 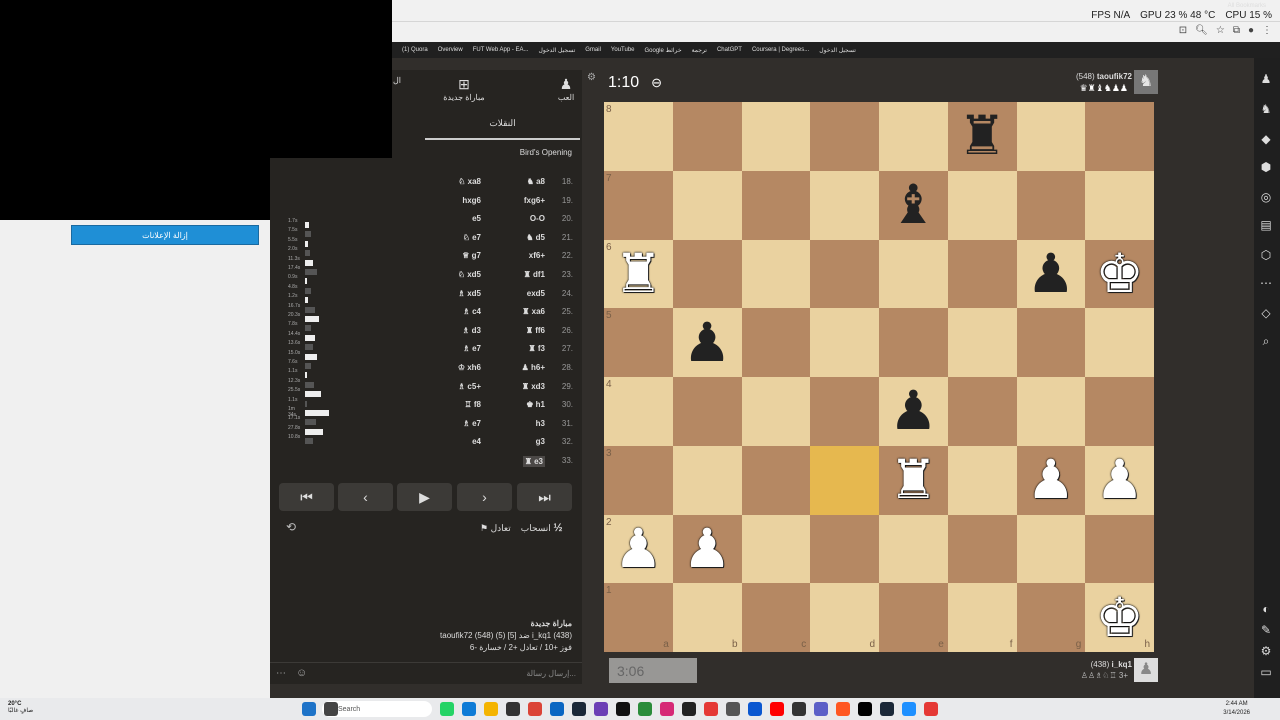 What do you see at coordinates (513, 709) in the screenshot?
I see `store-icon` at bounding box center [513, 709].